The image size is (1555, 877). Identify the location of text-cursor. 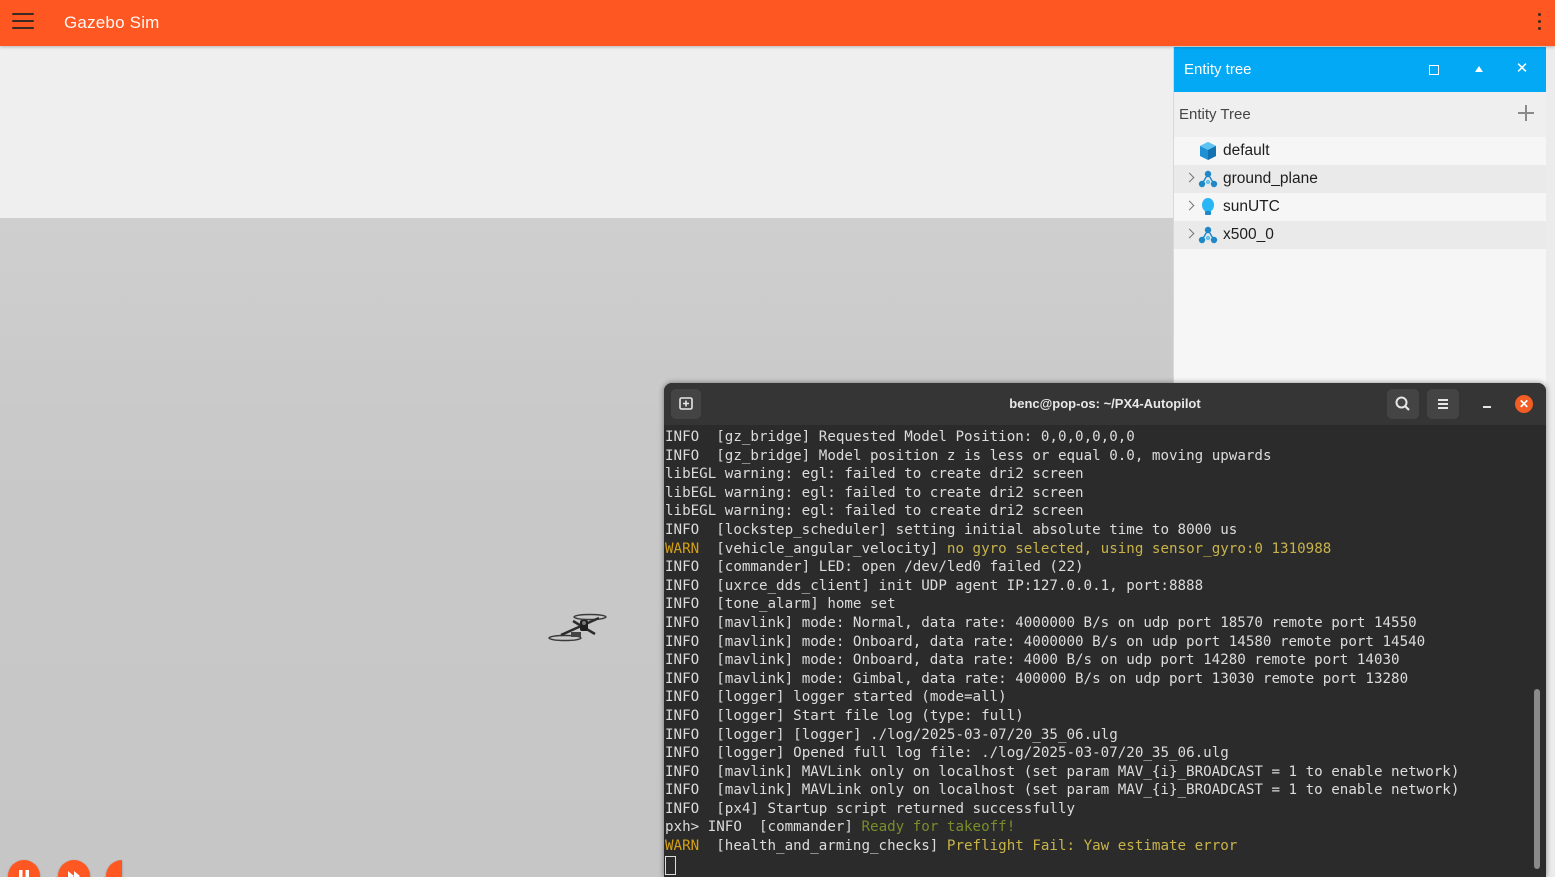
(670, 865).